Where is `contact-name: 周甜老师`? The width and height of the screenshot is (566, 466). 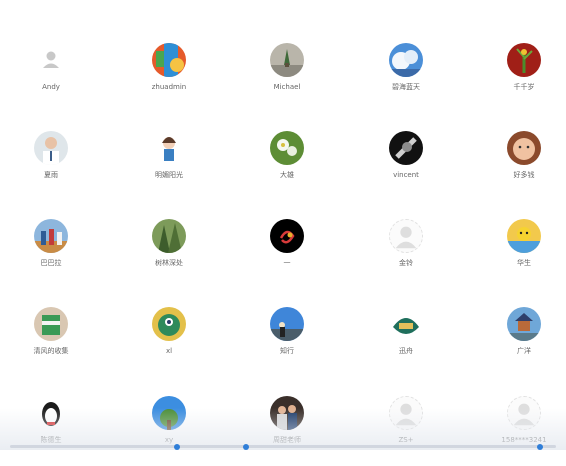
contact-name: 周甜老师 is located at coordinates (287, 440).